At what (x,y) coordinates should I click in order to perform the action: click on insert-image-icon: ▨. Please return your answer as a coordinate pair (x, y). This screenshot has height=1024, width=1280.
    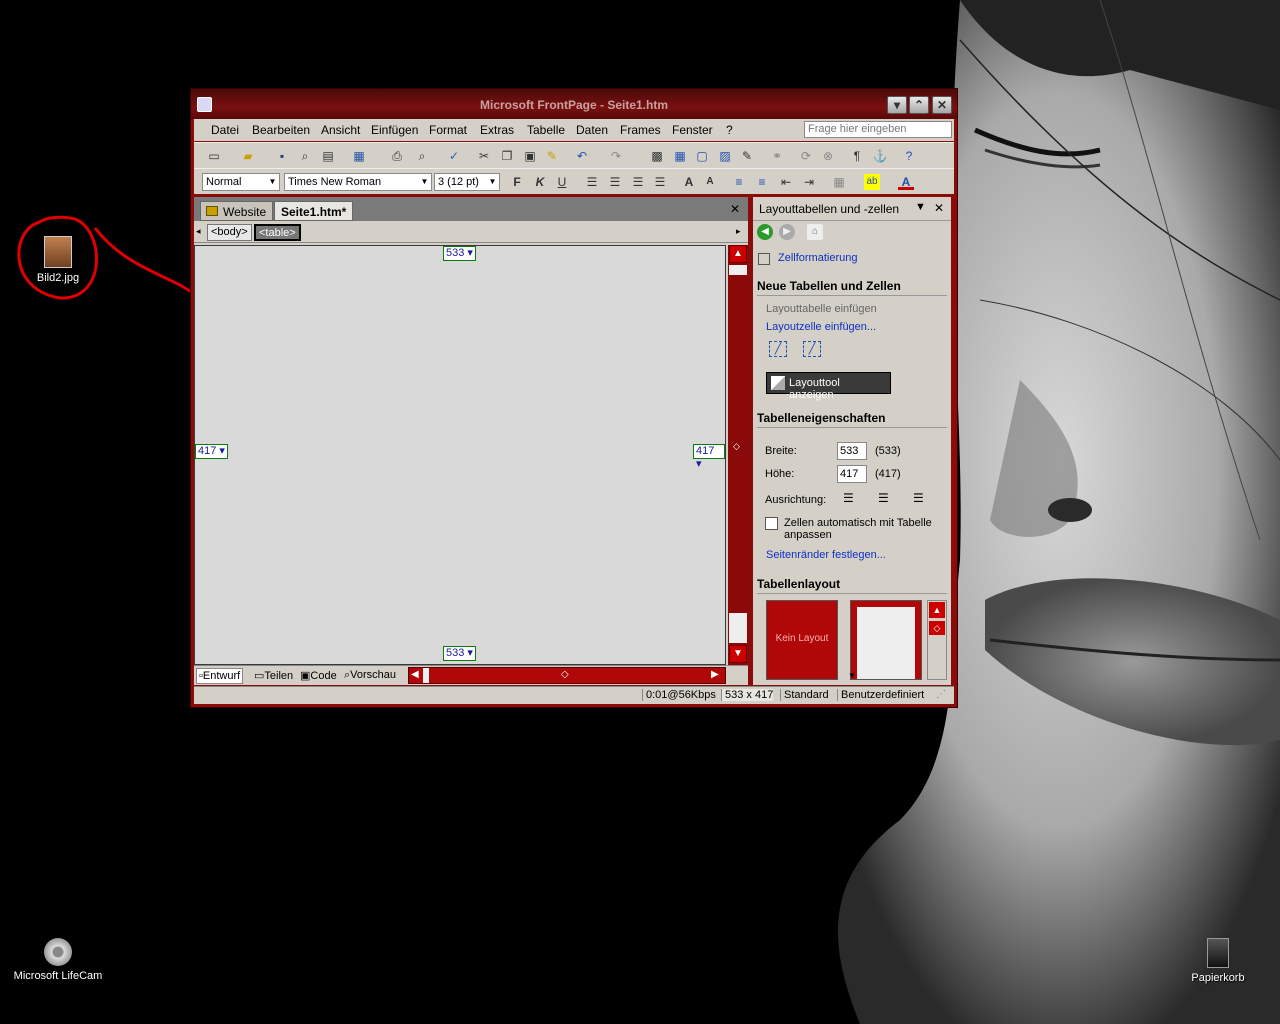
    Looking at the image, I should click on (725, 156).